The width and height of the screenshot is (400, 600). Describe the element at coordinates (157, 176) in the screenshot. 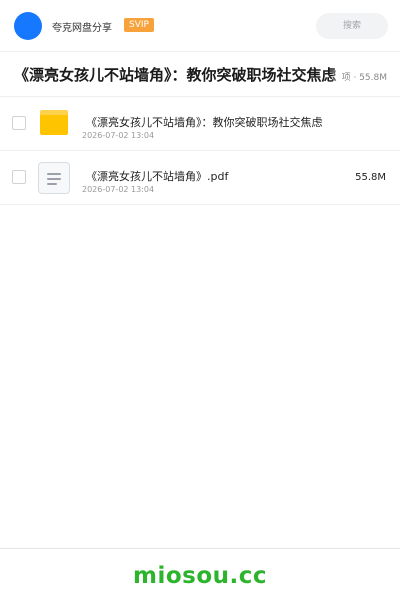

I see `file-name: 《漂亮女孩儿不站墙角》.pdf` at that location.